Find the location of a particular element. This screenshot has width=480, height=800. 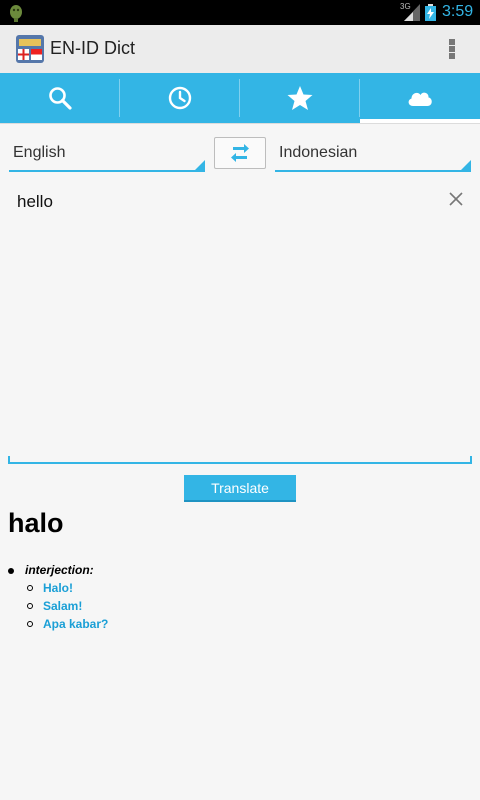

favorites-star-icon is located at coordinates (300, 98).